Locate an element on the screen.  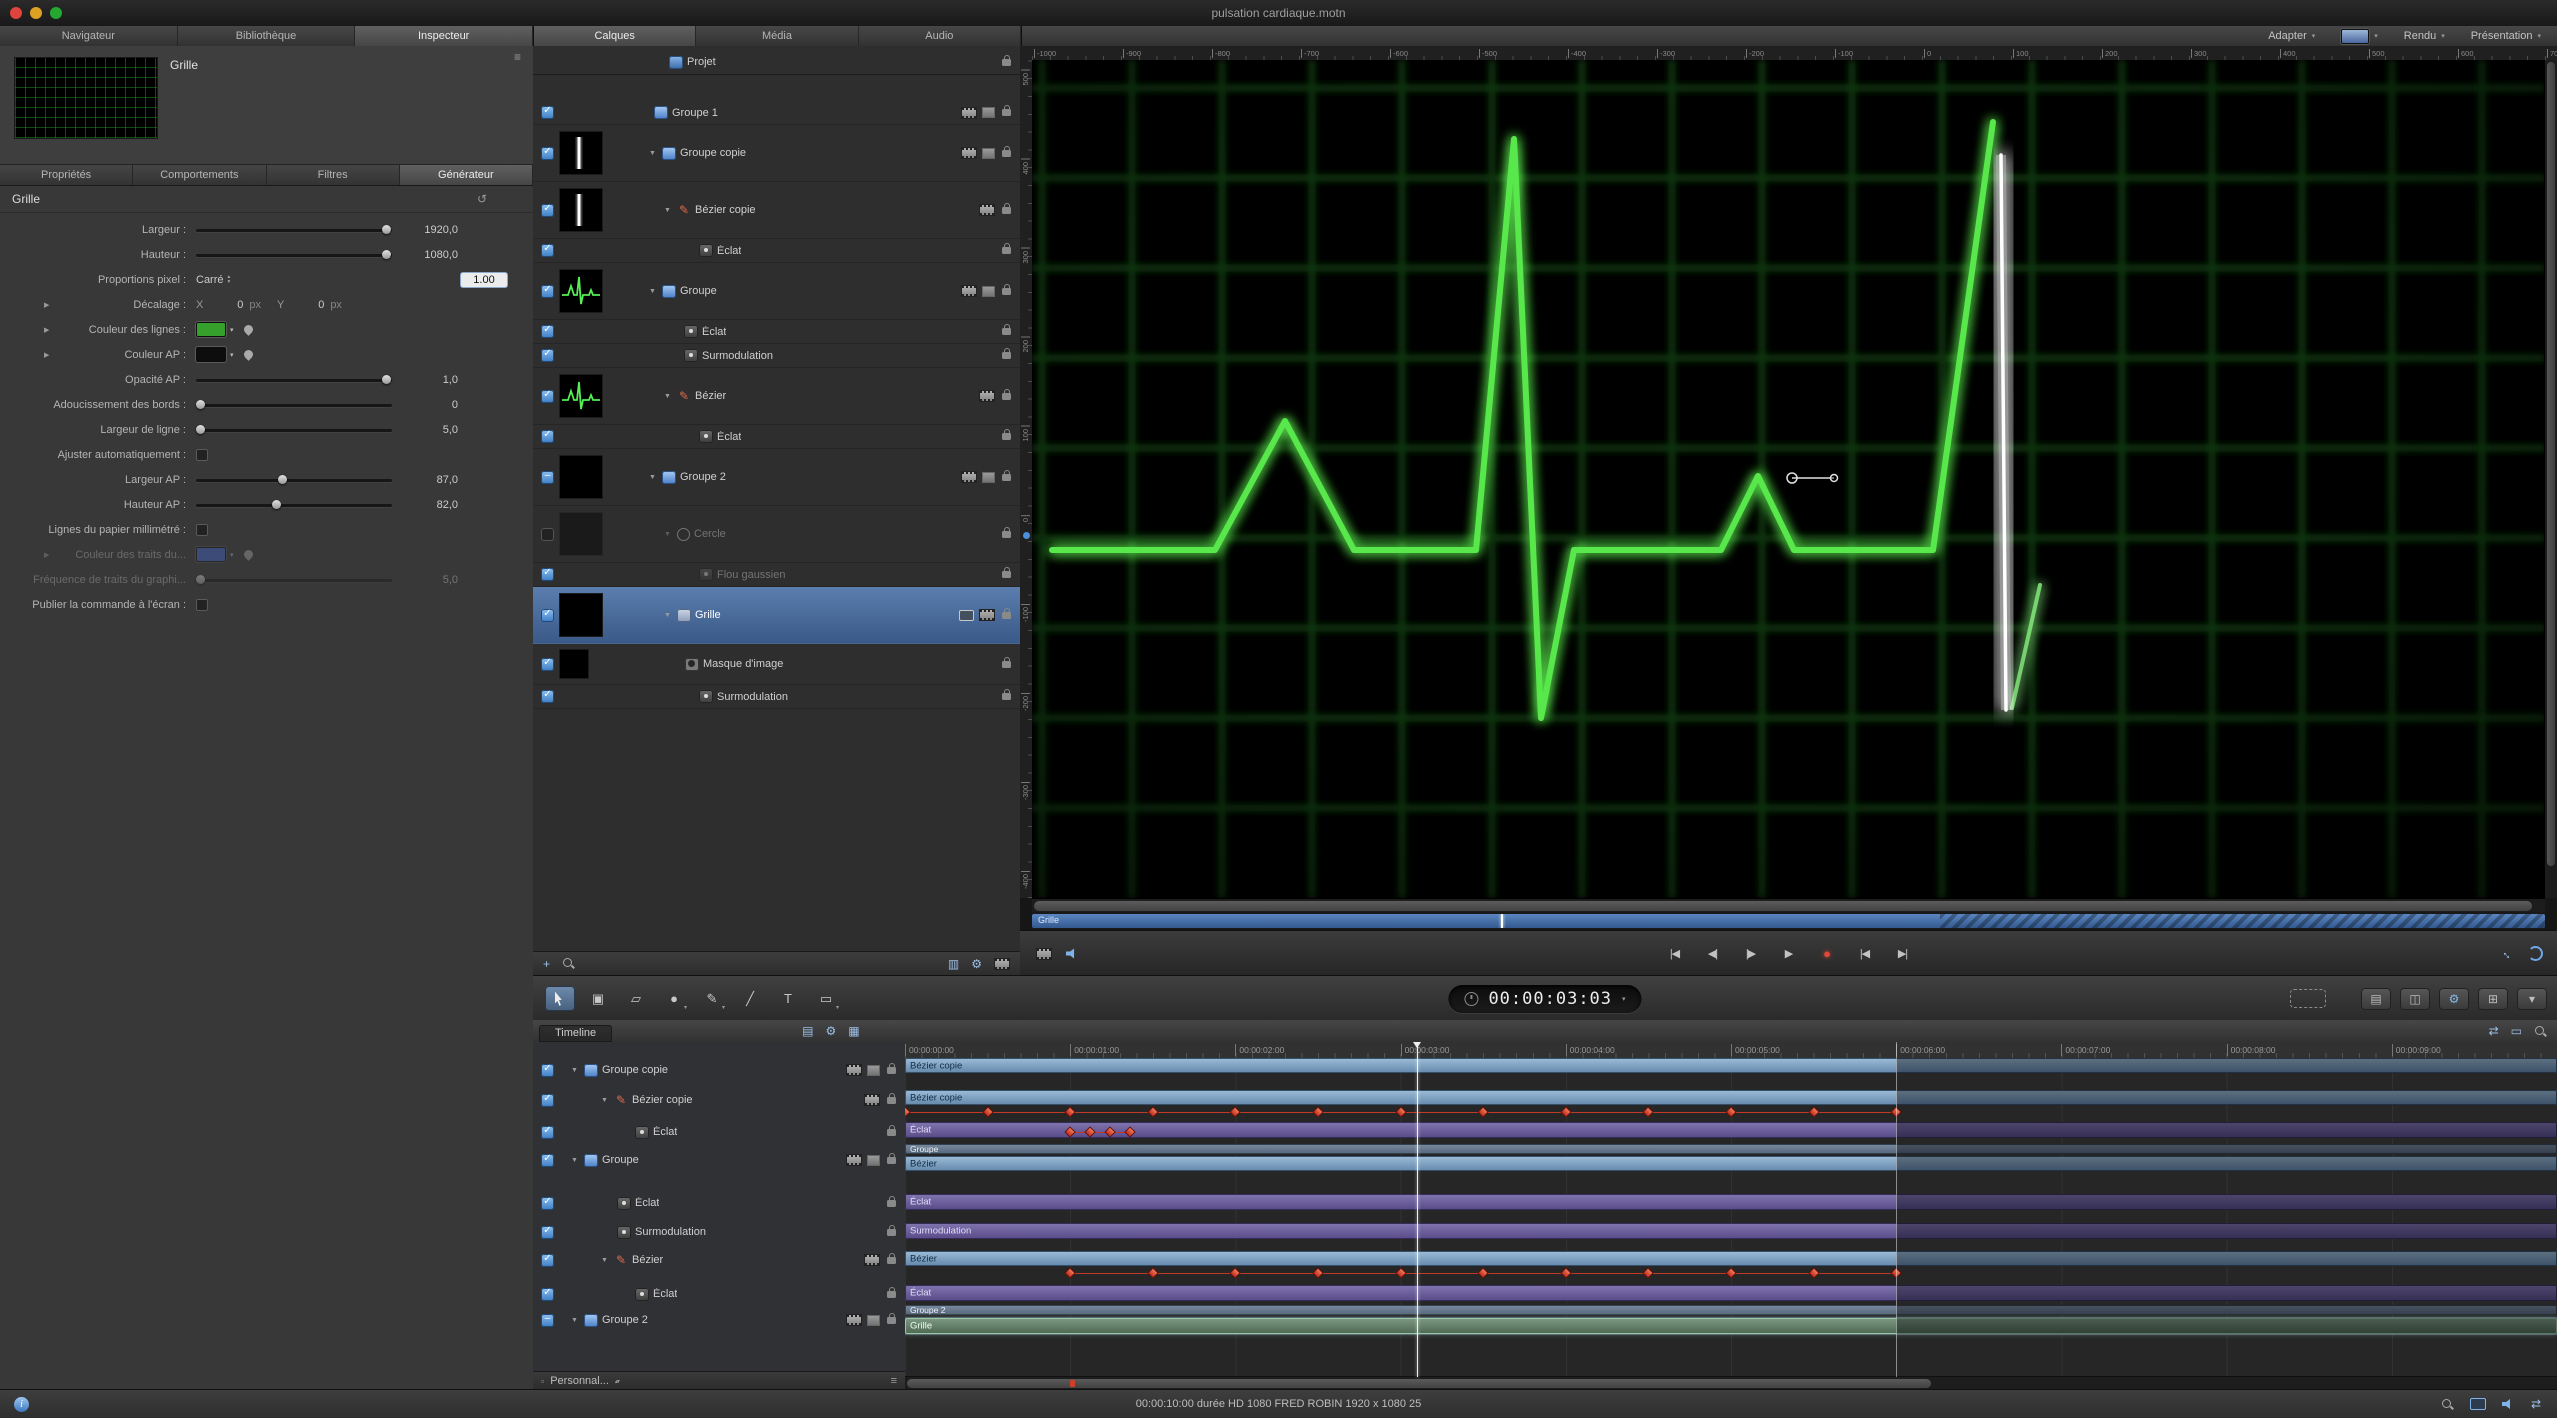
timeline-track: Bézier copie is located at coordinates (1731, 1103).